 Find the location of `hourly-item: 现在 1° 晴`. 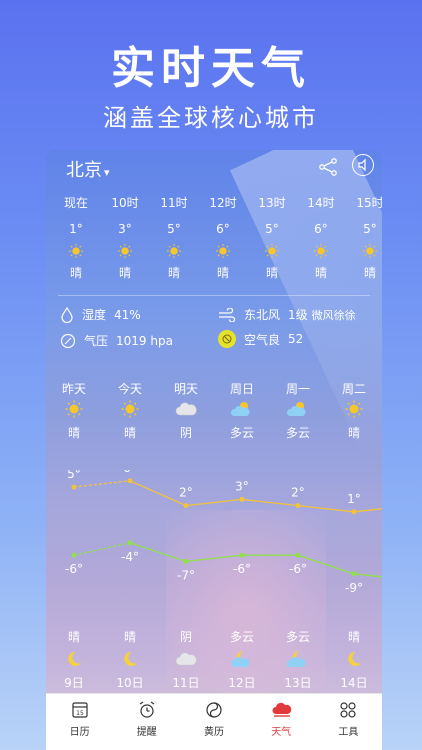

hourly-item: 现在 1° 晴 is located at coordinates (76, 237).